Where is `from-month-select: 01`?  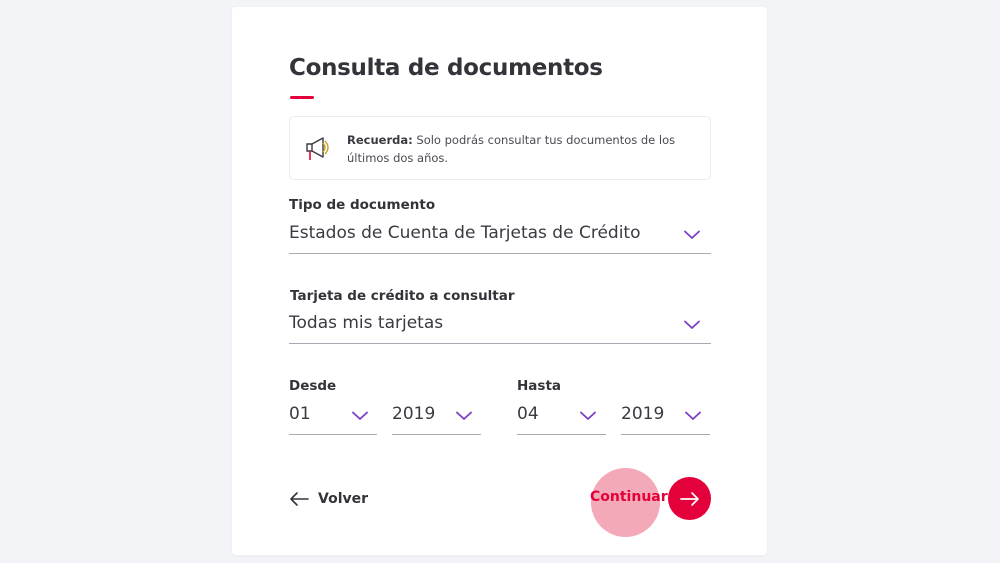 from-month-select: 01 is located at coordinates (333, 418).